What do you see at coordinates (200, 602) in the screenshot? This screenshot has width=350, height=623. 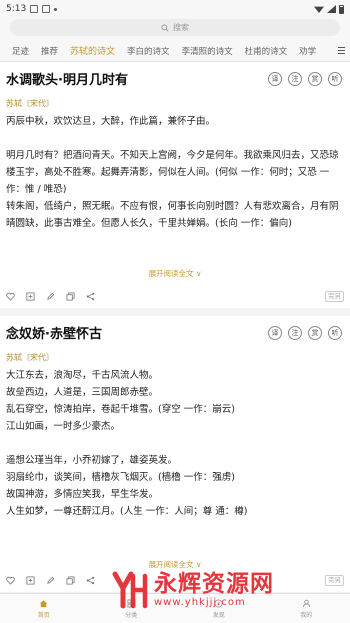 I see `watermark-url: www.yhkjjj.com` at bounding box center [200, 602].